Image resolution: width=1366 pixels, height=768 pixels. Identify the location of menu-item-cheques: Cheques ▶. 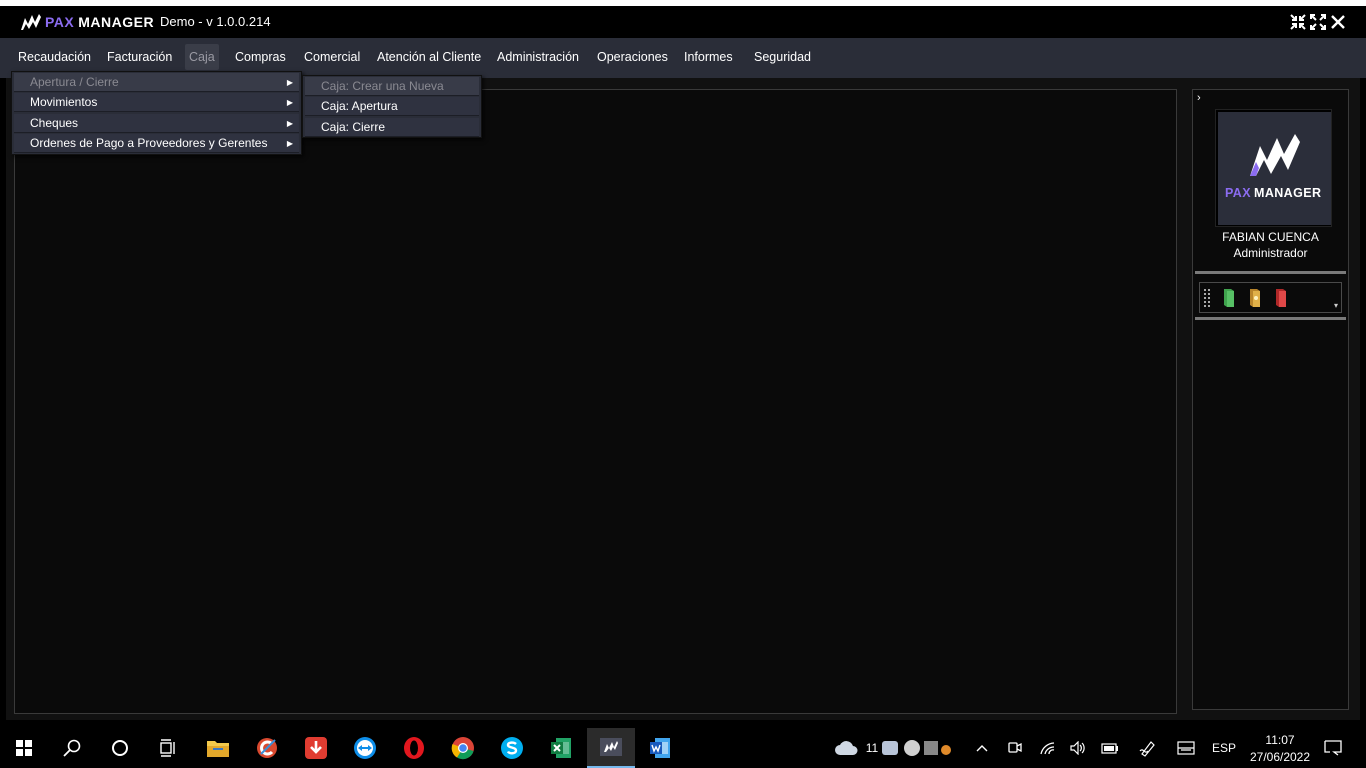
(156, 123).